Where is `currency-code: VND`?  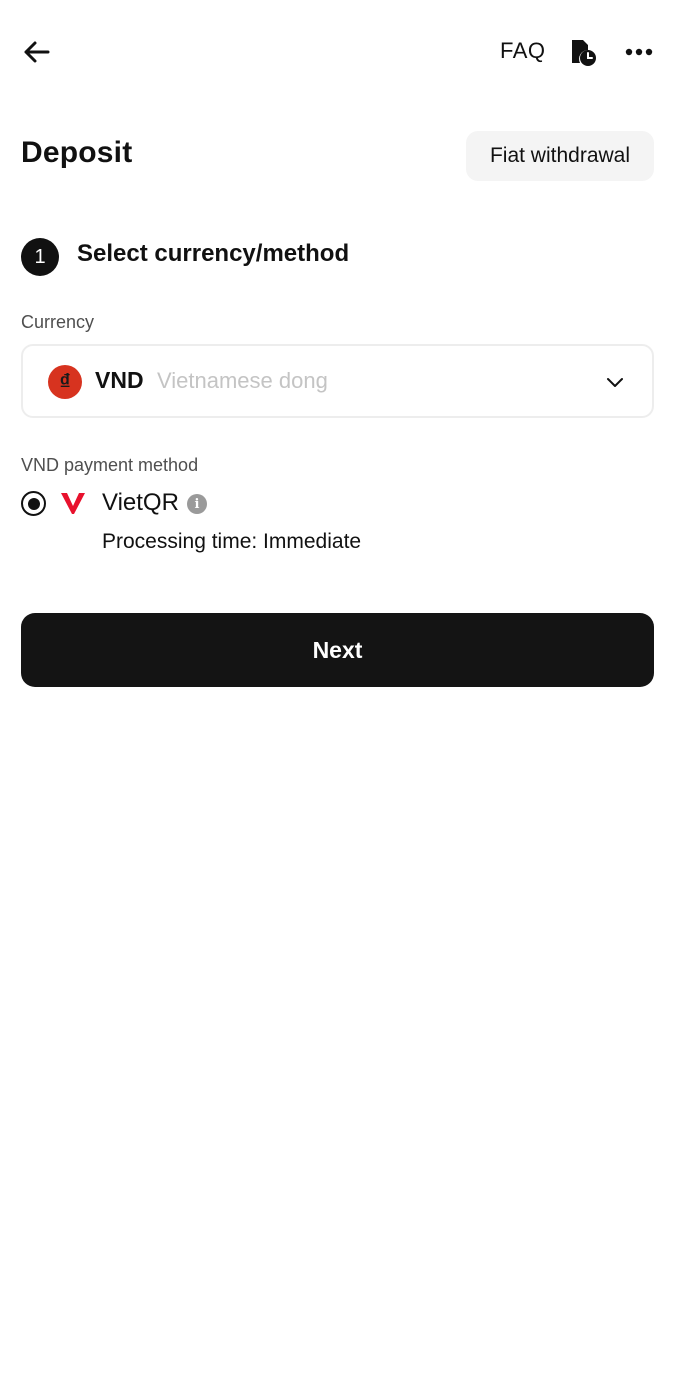
currency-code: VND is located at coordinates (119, 380).